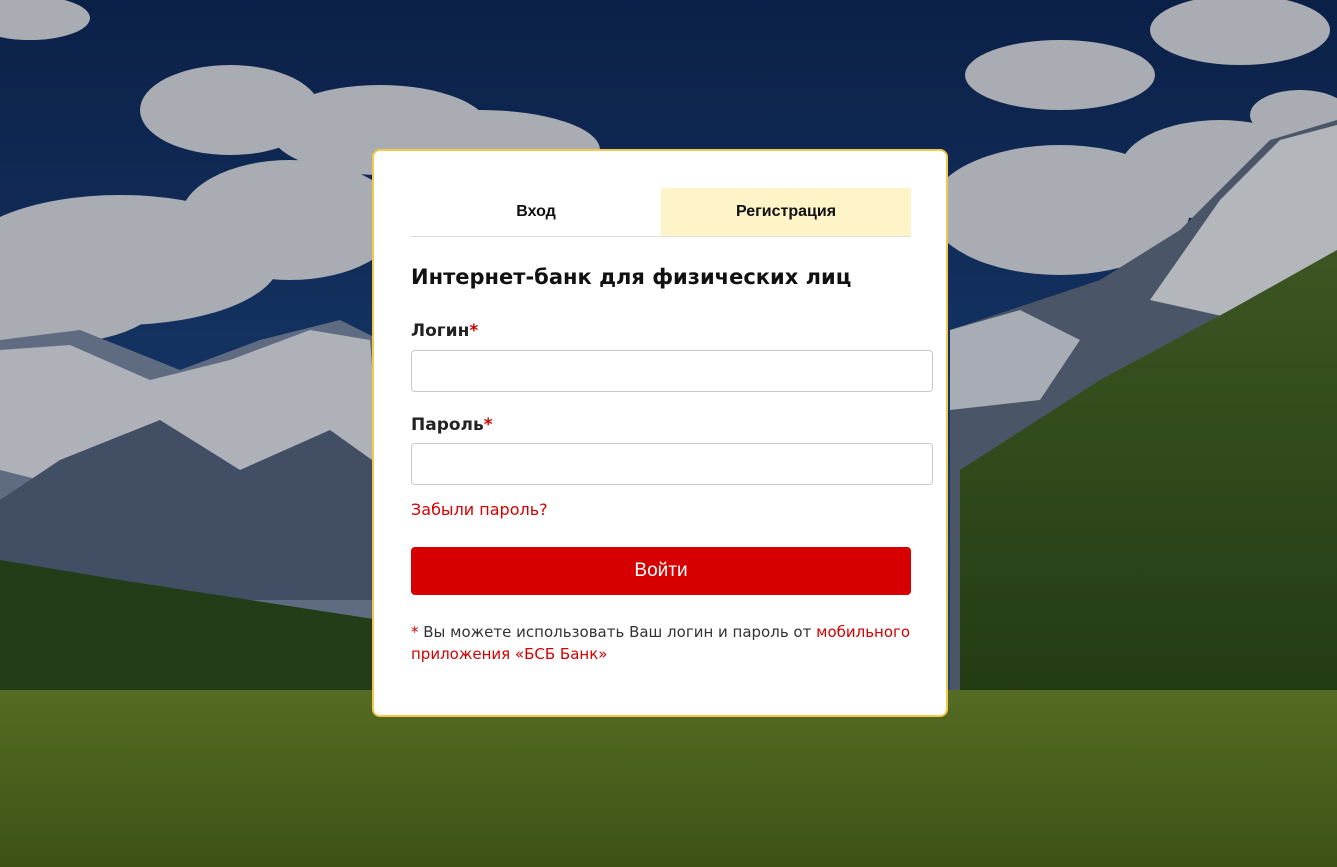 Image resolution: width=1337 pixels, height=867 pixels. What do you see at coordinates (447, 425) in the screenshot?
I see `password-label-text: Пароль` at bounding box center [447, 425].